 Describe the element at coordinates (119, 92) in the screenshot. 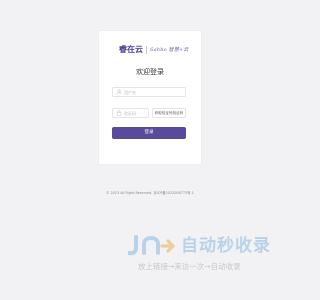

I see `user-icon` at that location.